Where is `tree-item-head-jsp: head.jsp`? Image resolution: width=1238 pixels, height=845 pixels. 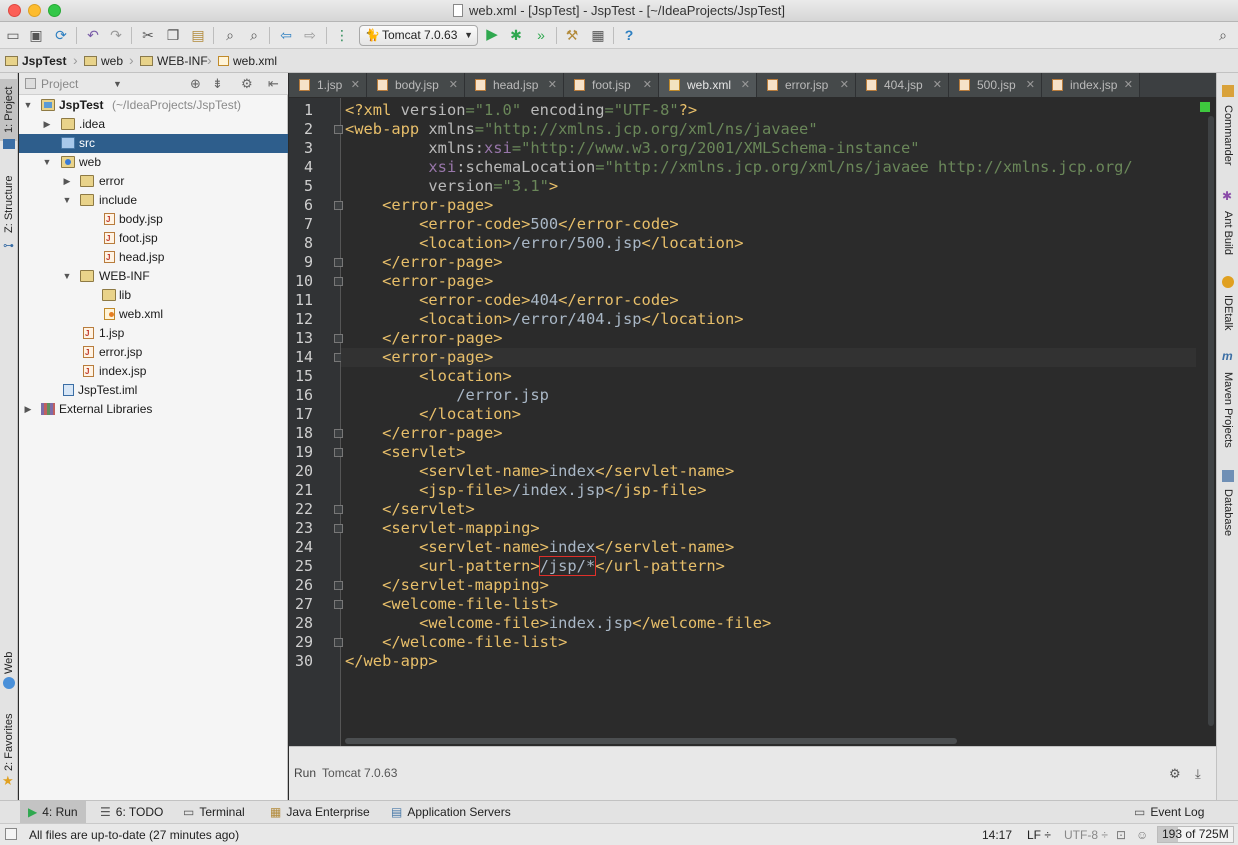
tree-item-head-jsp: head.jsp is located at coordinates (153, 257).